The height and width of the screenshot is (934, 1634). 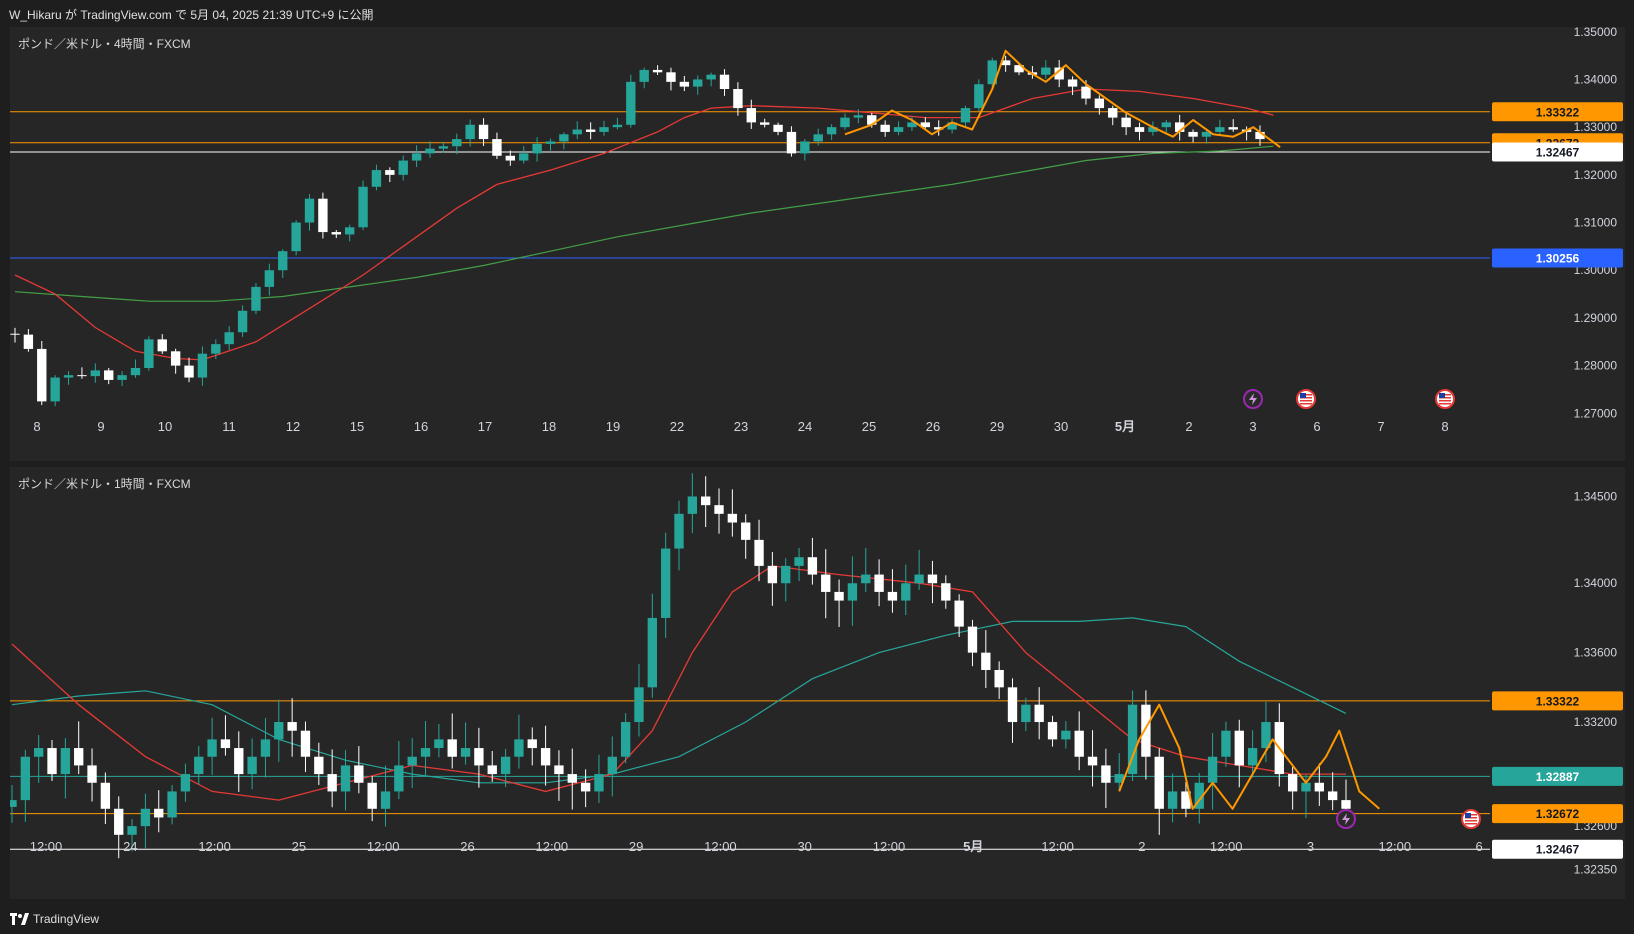 I want to click on x-tick-label: 18, so click(x=549, y=426).